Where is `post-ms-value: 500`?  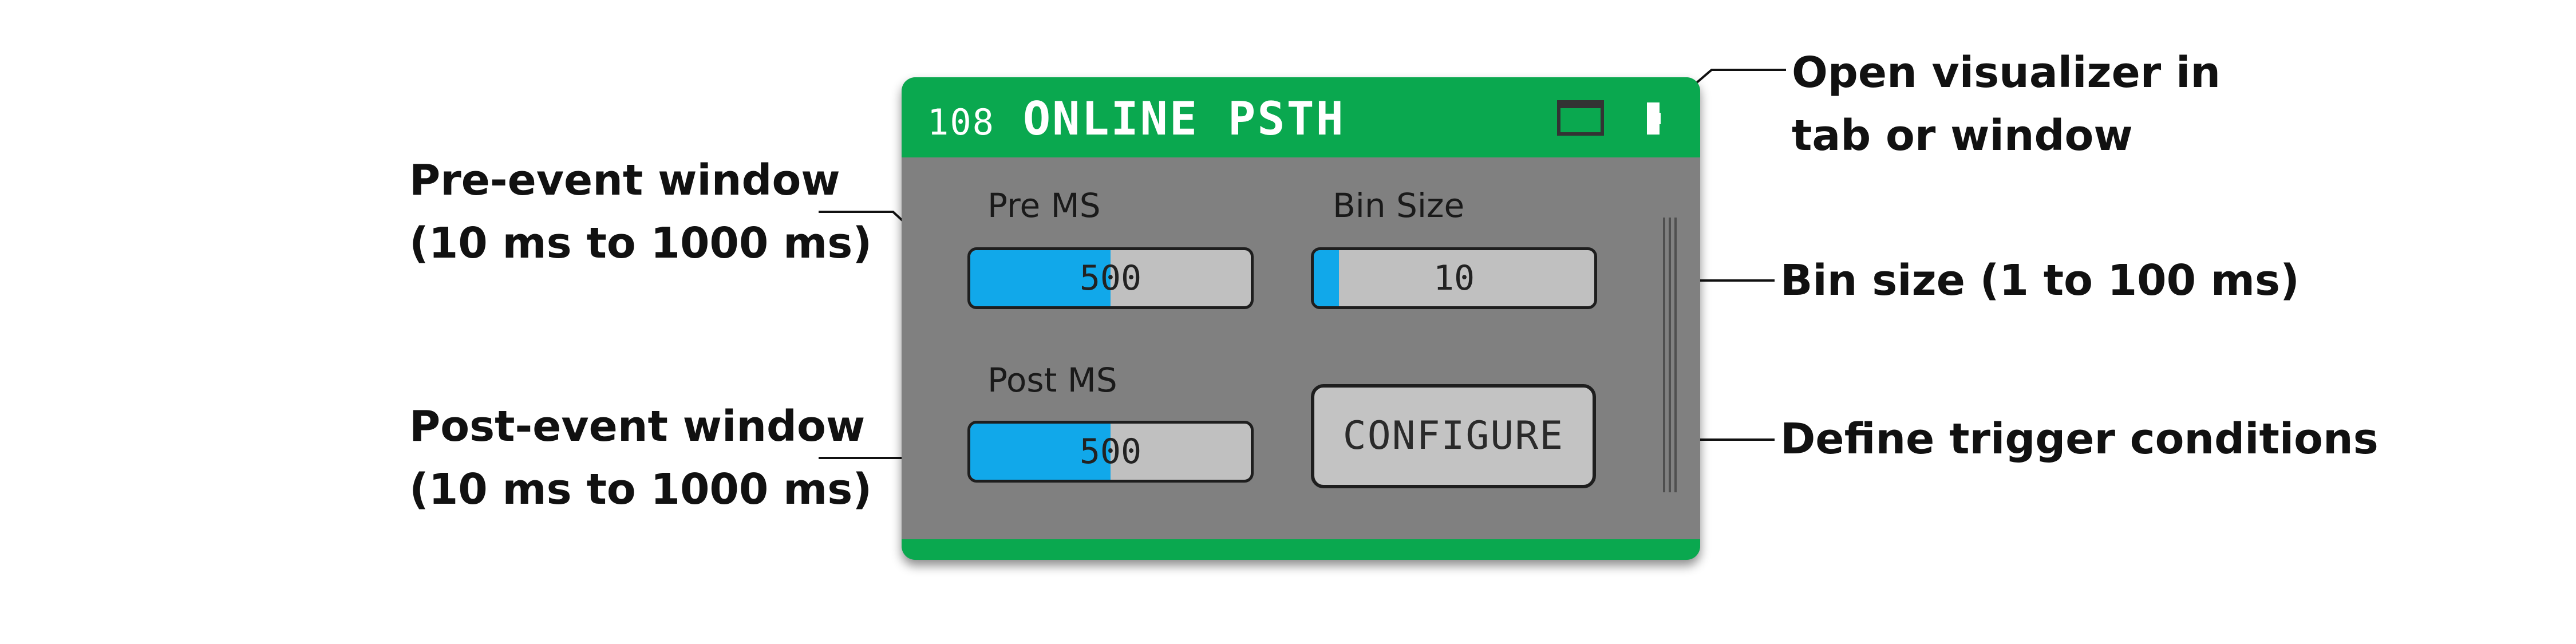
post-ms-value: 500 is located at coordinates (1110, 452).